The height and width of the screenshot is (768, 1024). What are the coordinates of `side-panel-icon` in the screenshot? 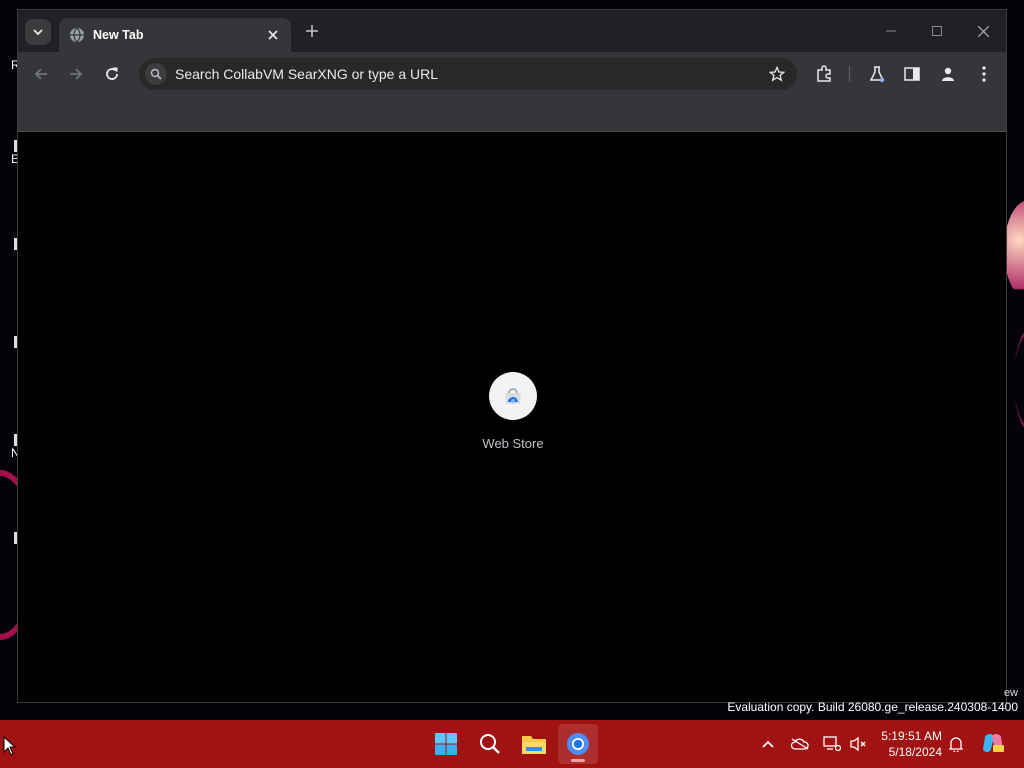 It's located at (912, 74).